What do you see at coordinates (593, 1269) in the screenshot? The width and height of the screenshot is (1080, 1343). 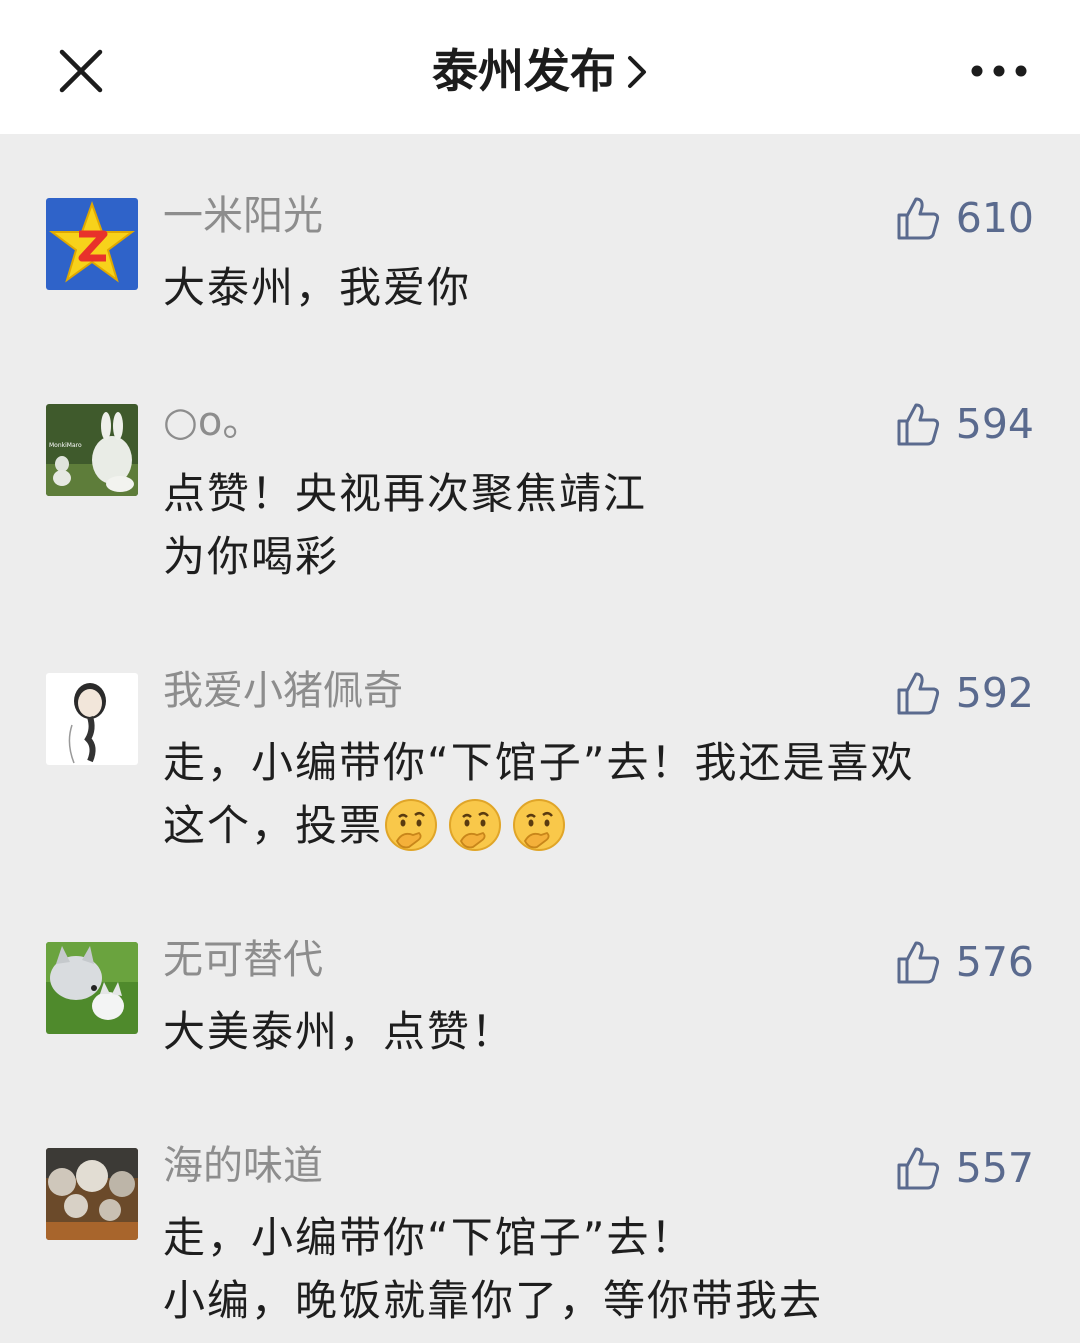 I see `comment-text: 走，小编带你“下馆子”去！ 小编，晚饭就靠你了，等你带我去` at bounding box center [593, 1269].